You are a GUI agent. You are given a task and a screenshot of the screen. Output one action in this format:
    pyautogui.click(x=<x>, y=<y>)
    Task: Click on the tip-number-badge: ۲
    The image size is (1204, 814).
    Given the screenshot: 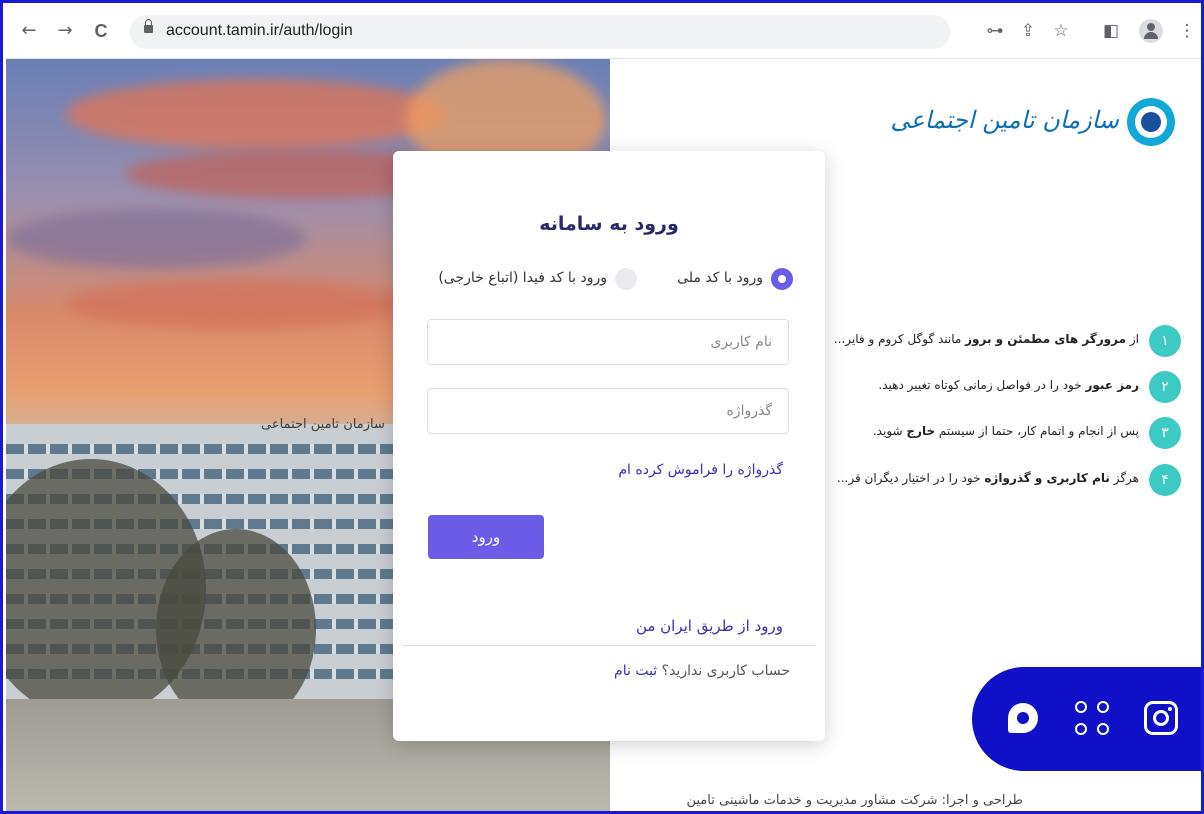 What is the action you would take?
    pyautogui.click(x=1165, y=387)
    